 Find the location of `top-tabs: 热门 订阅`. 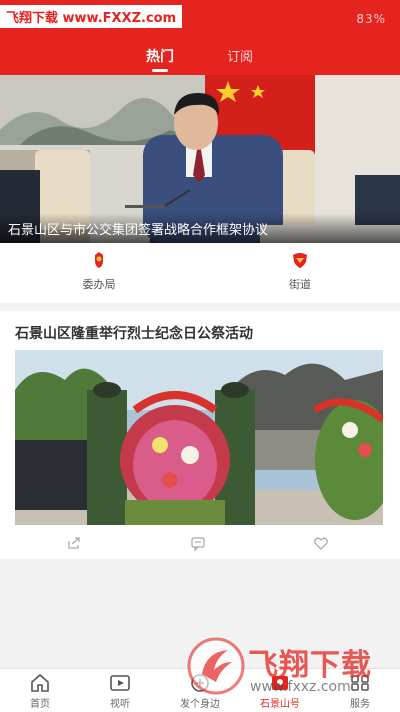

top-tabs: 热门 订阅 is located at coordinates (200, 57).